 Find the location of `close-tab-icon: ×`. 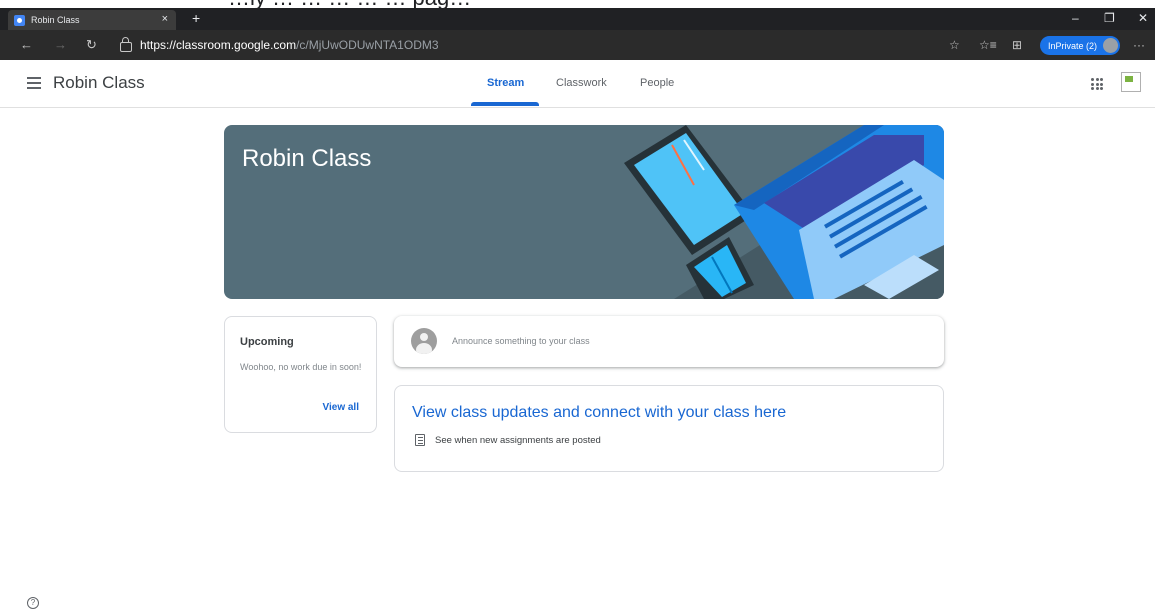

close-tab-icon: × is located at coordinates (165, 19).